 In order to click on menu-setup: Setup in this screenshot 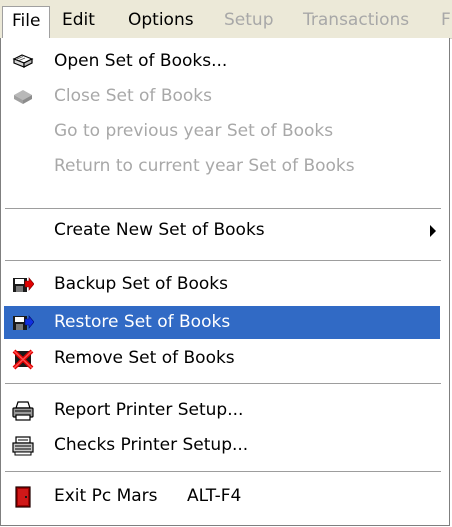, I will do `click(248, 20)`.